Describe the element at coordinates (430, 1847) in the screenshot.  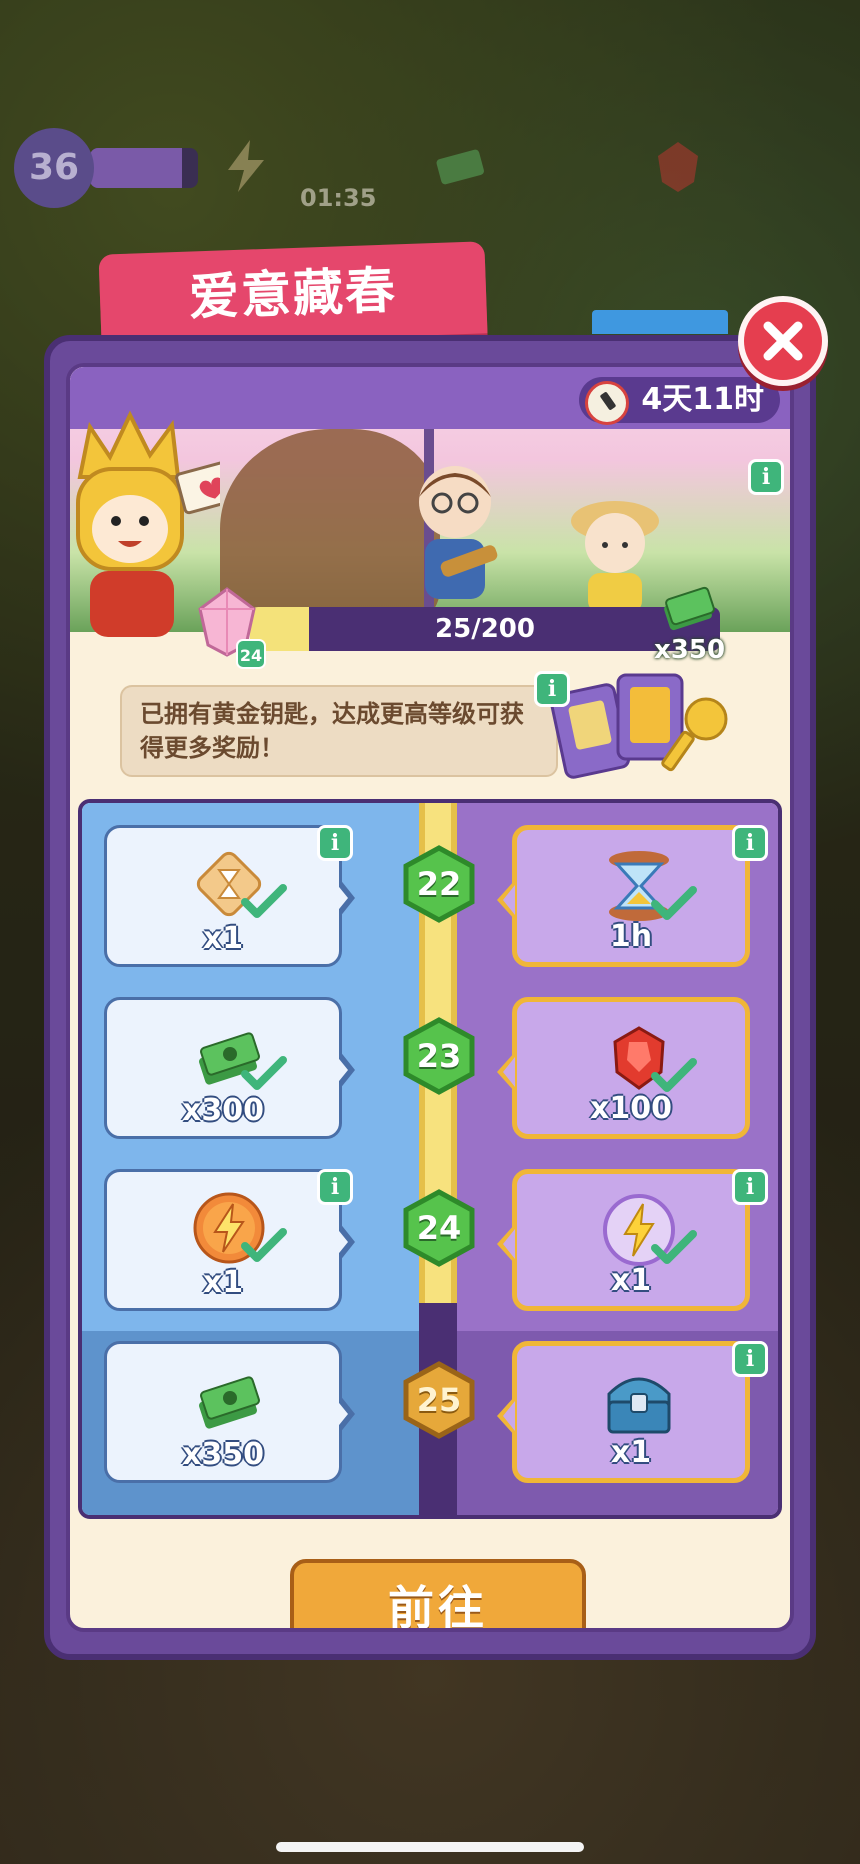
I see `home-indicator` at that location.